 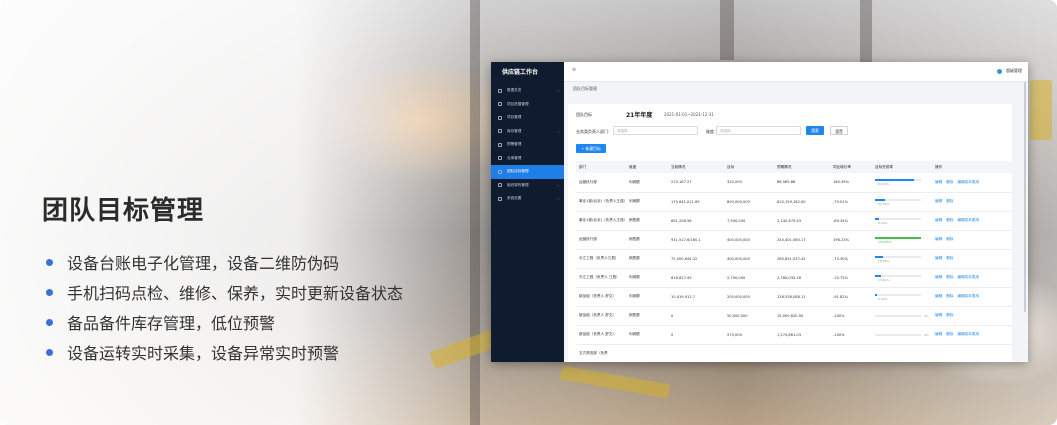 What do you see at coordinates (749, 278) in the screenshot?
I see `table-cell: 2,700,000` at bounding box center [749, 278].